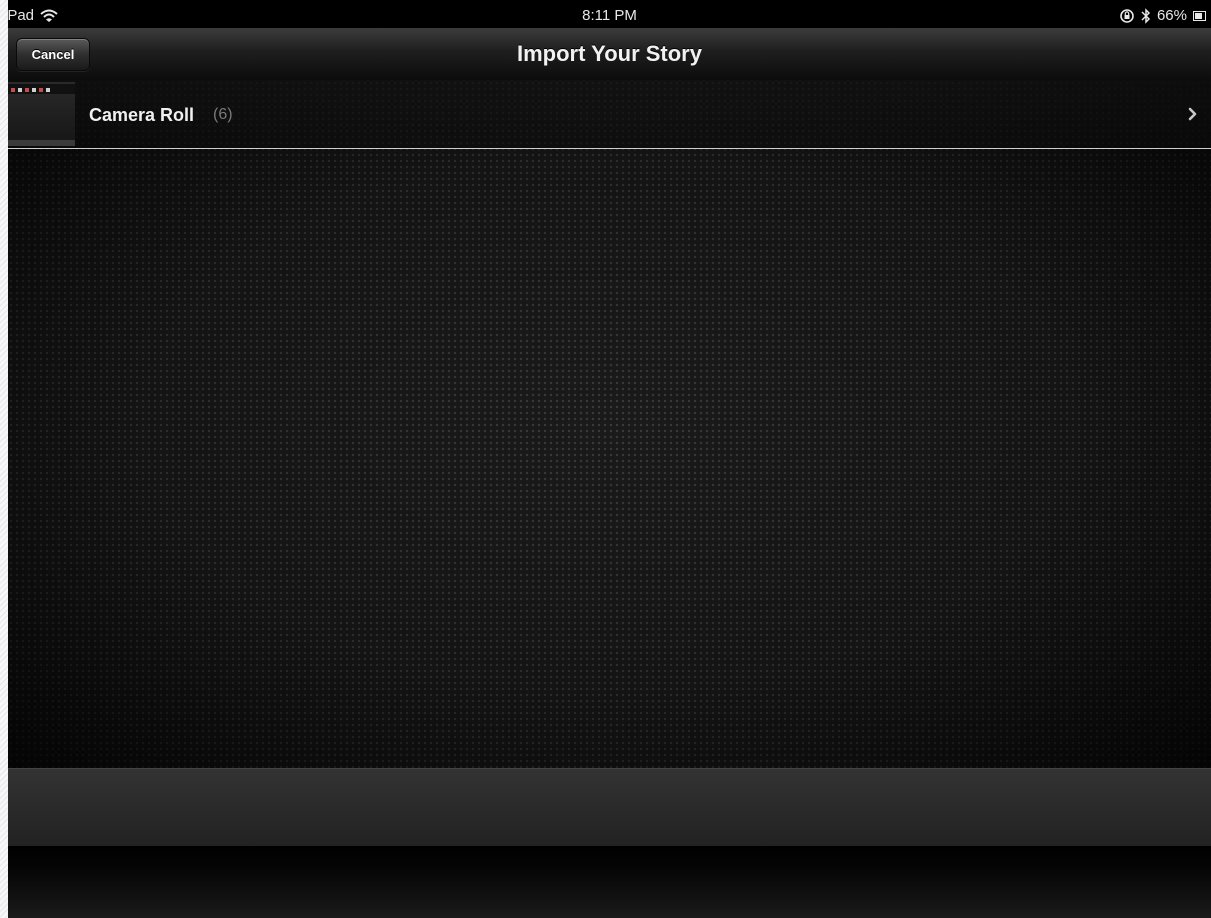  I want to click on page-title: Import Your Story, so click(609, 53).